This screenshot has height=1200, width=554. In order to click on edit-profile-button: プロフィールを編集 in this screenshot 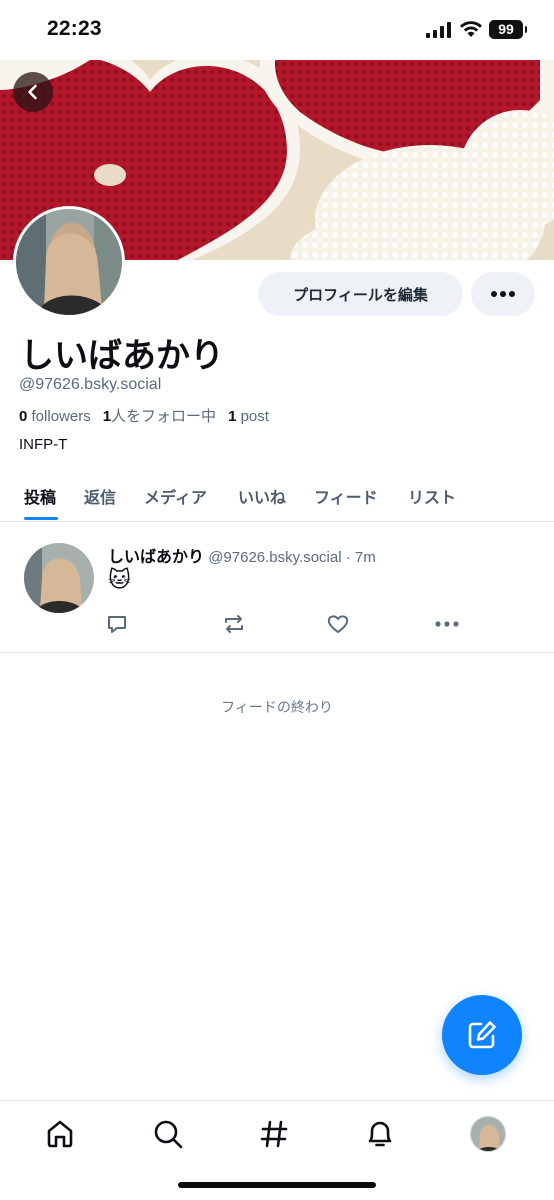, I will do `click(360, 294)`.